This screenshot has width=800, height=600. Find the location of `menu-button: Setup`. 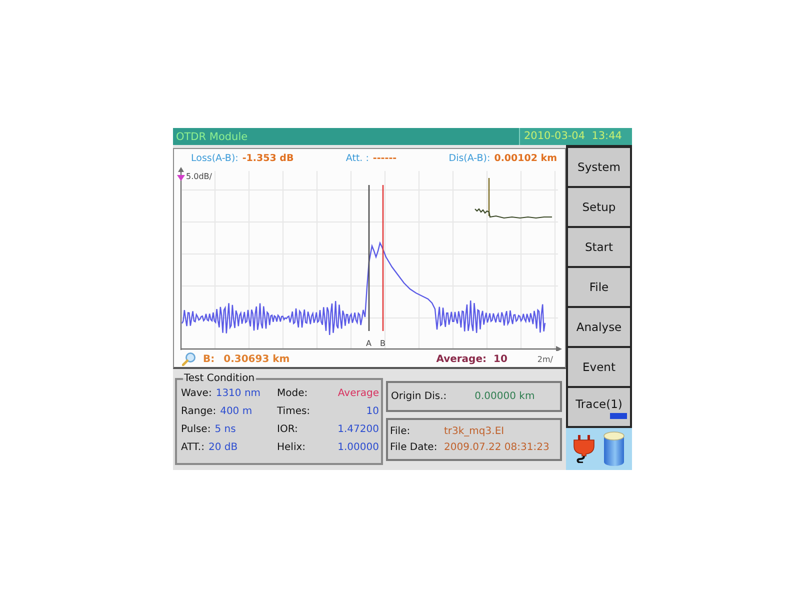

menu-button: Setup is located at coordinates (599, 207).